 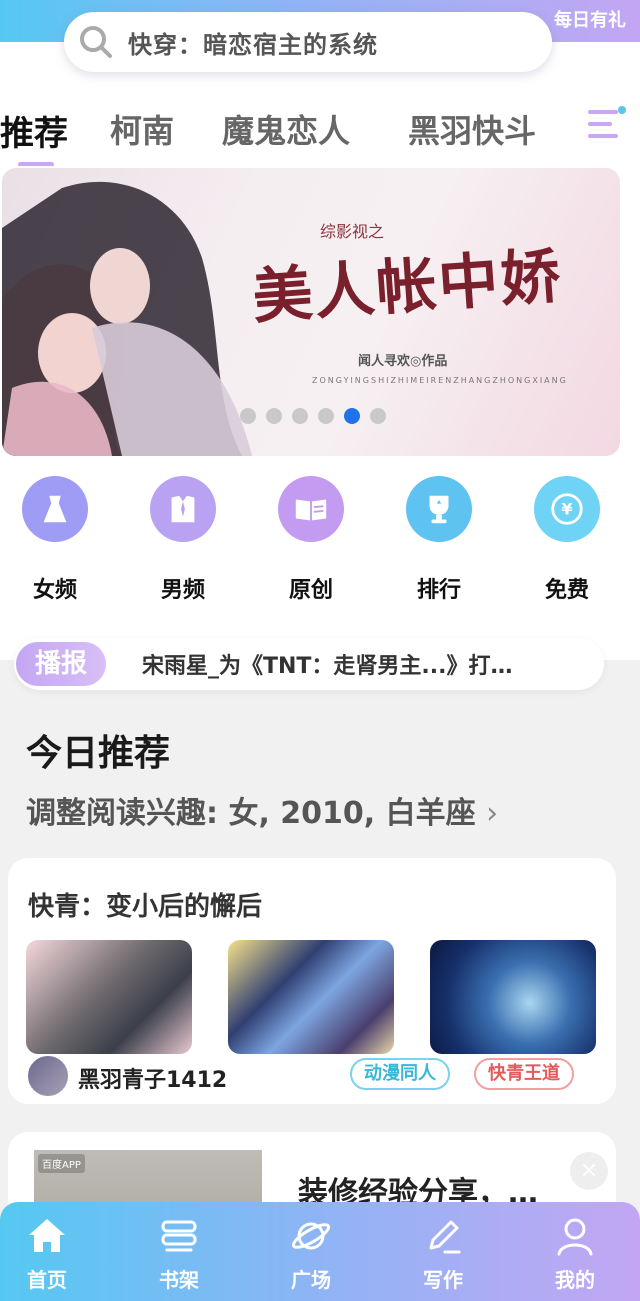 I want to click on nav-bookshelf: 书架, so click(x=179, y=1253).